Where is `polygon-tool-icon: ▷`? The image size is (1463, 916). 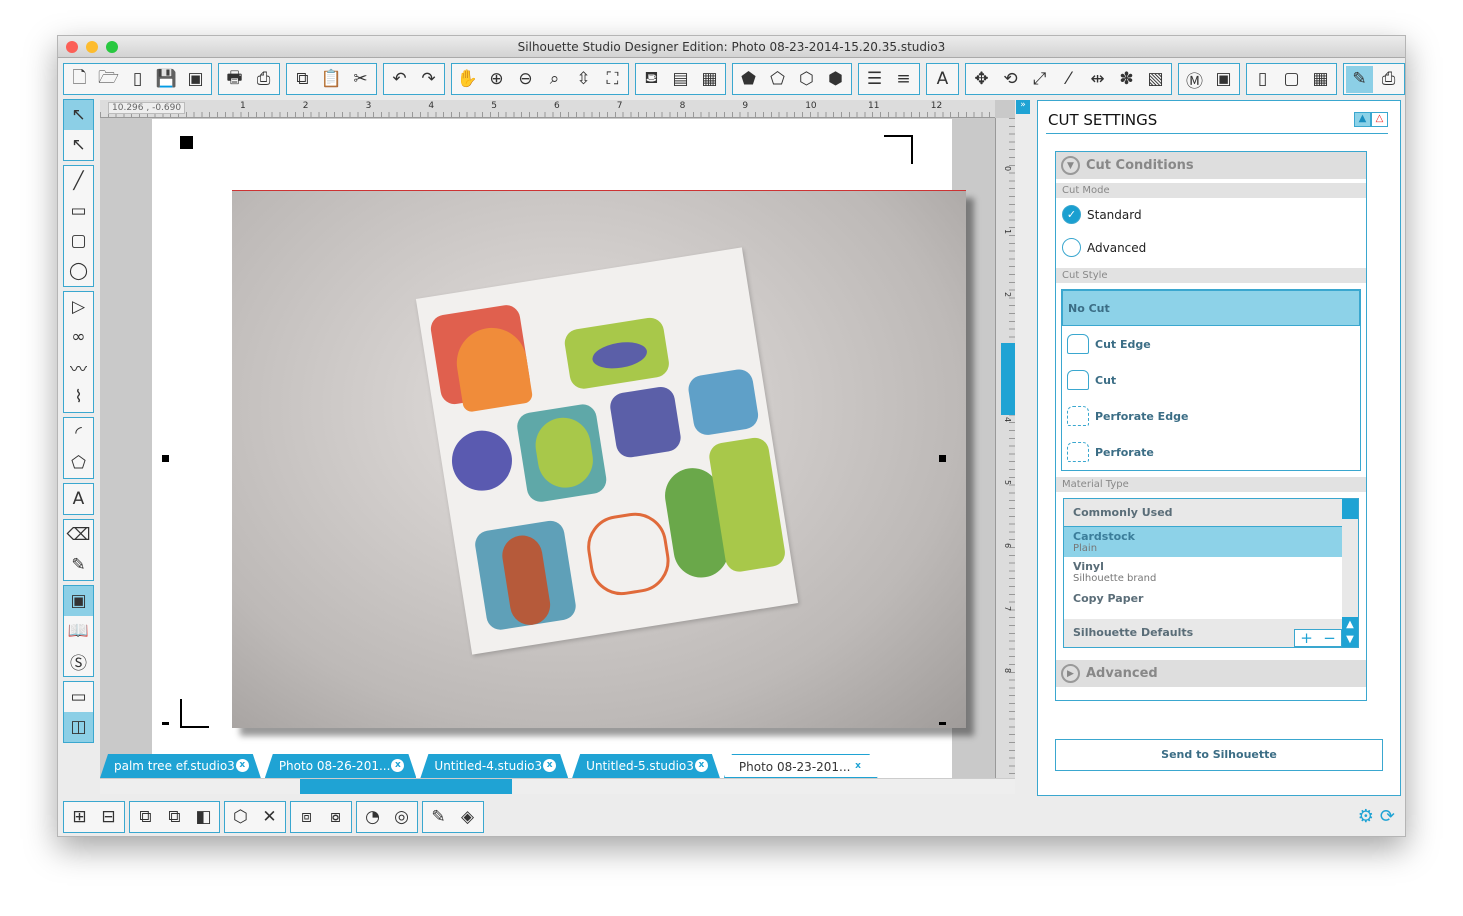
polygon-tool-icon: ▷ is located at coordinates (78, 307).